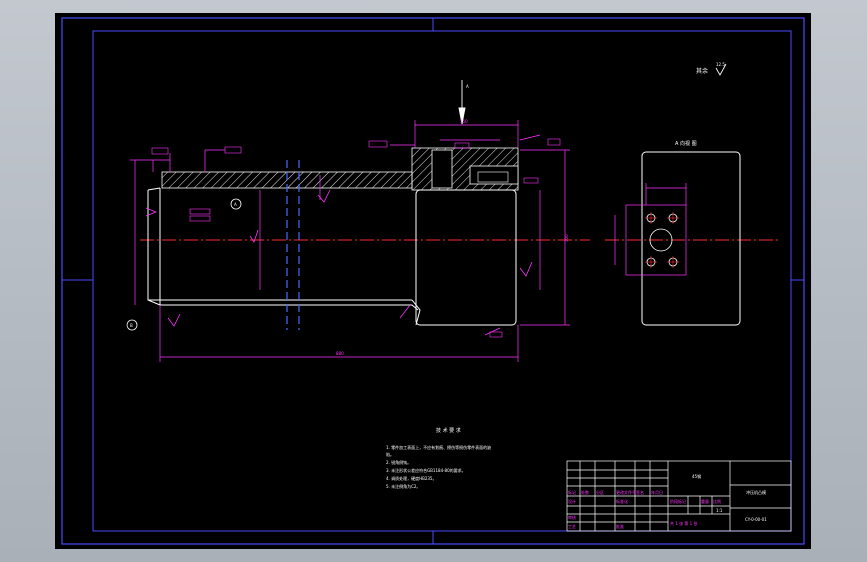 Image resolution: width=867 pixels, height=562 pixels. I want to click on side-view-features, so click(650, 229).